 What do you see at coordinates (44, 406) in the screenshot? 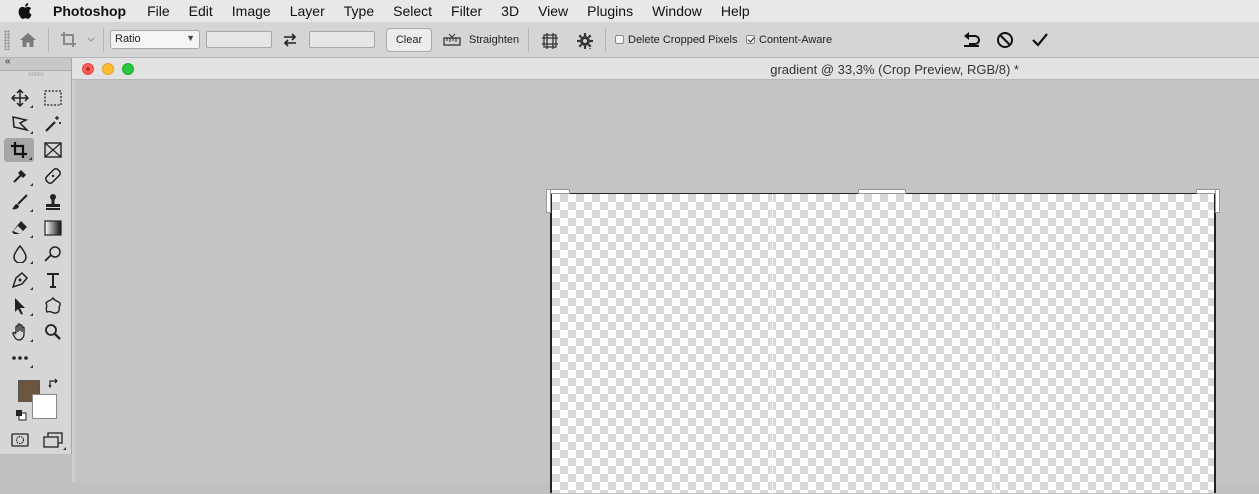
I see `background-color-swatch` at bounding box center [44, 406].